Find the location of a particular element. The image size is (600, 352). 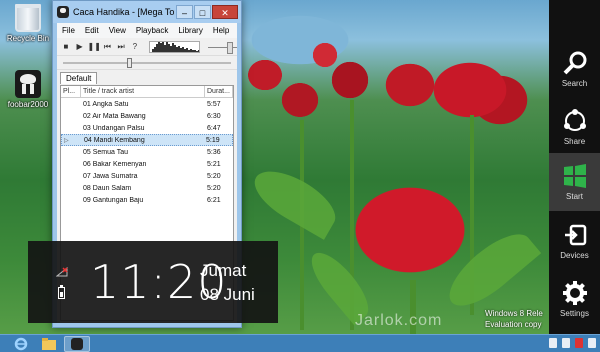

random-icon: ? is located at coordinates (135, 47).